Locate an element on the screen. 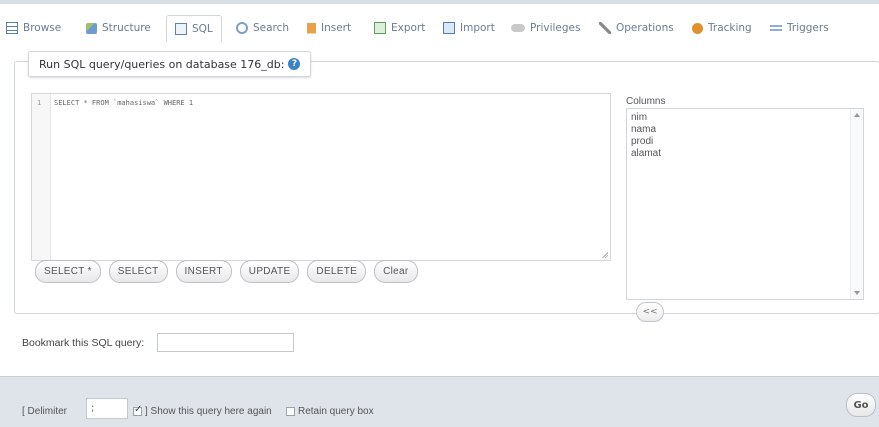  scroll-down-icon is located at coordinates (857, 293).